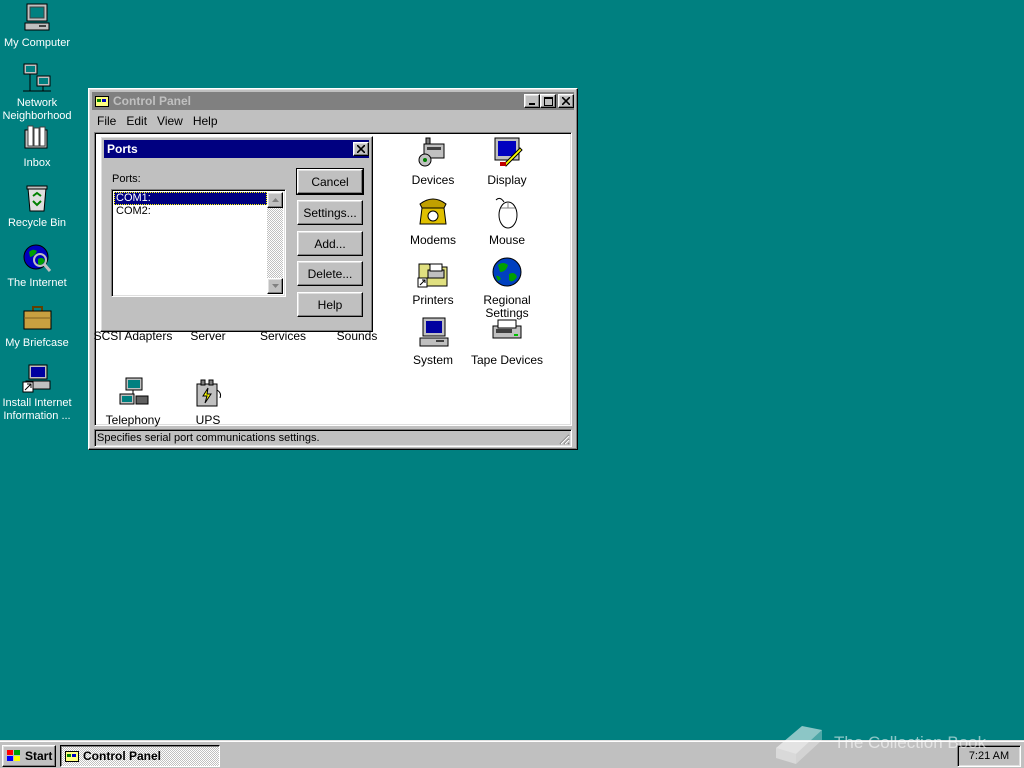 The image size is (1024, 768). Describe the element at coordinates (532, 104) in the screenshot. I see `minimize-icon` at that location.